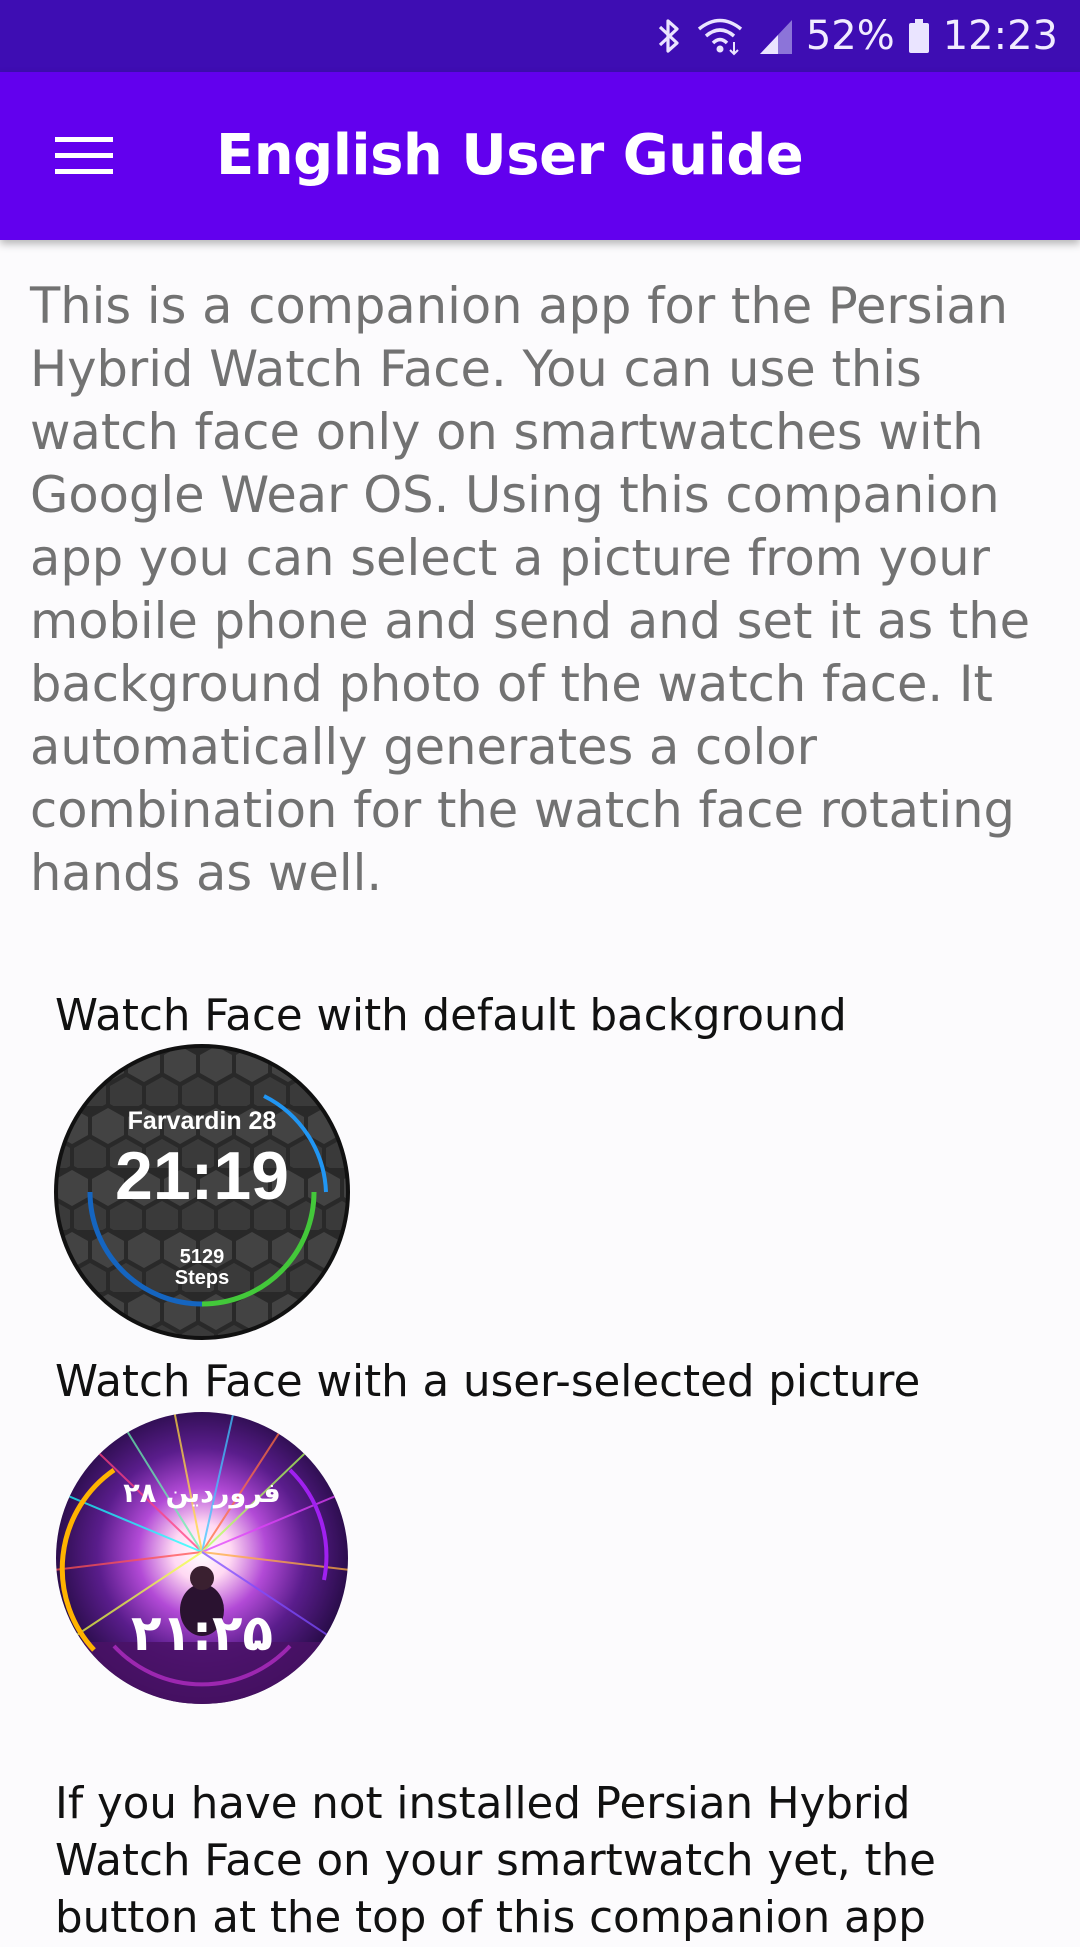 The width and height of the screenshot is (1080, 1947). What do you see at coordinates (202, 1257) in the screenshot?
I see `default-watch-steps: 5129` at bounding box center [202, 1257].